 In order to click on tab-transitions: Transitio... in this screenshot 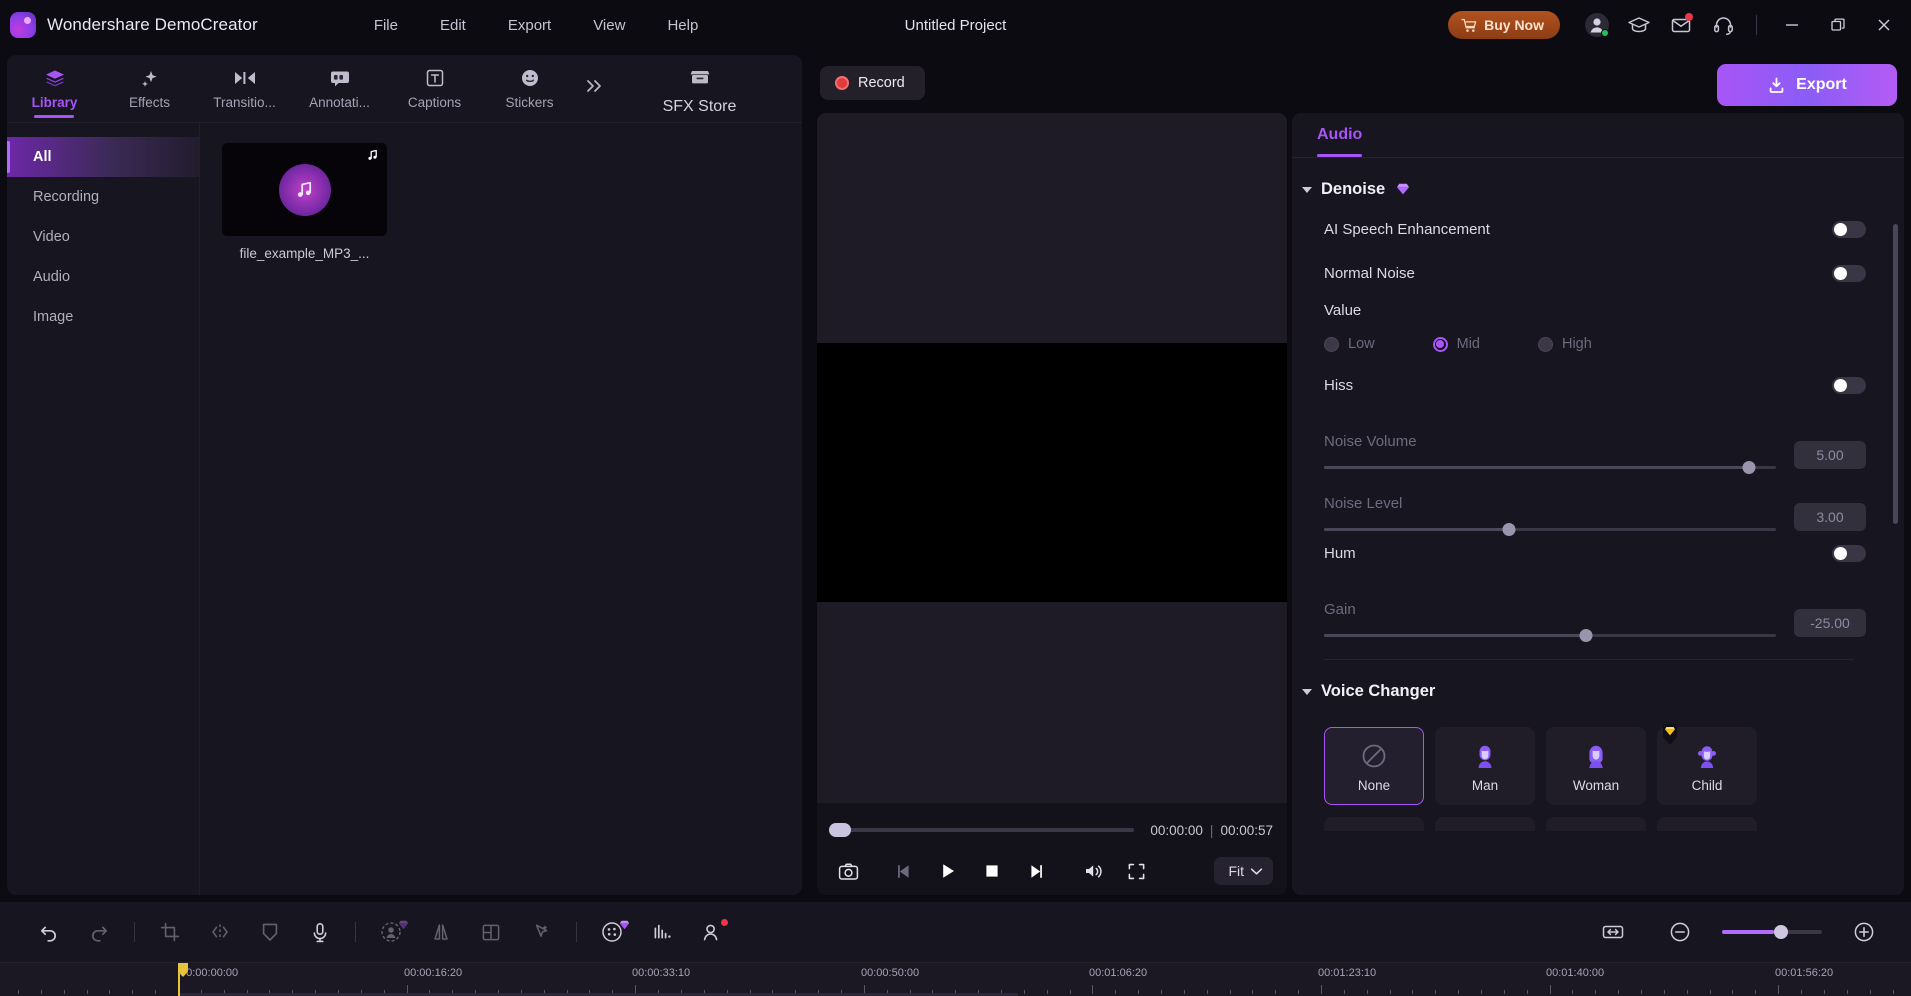, I will do `click(244, 86)`.